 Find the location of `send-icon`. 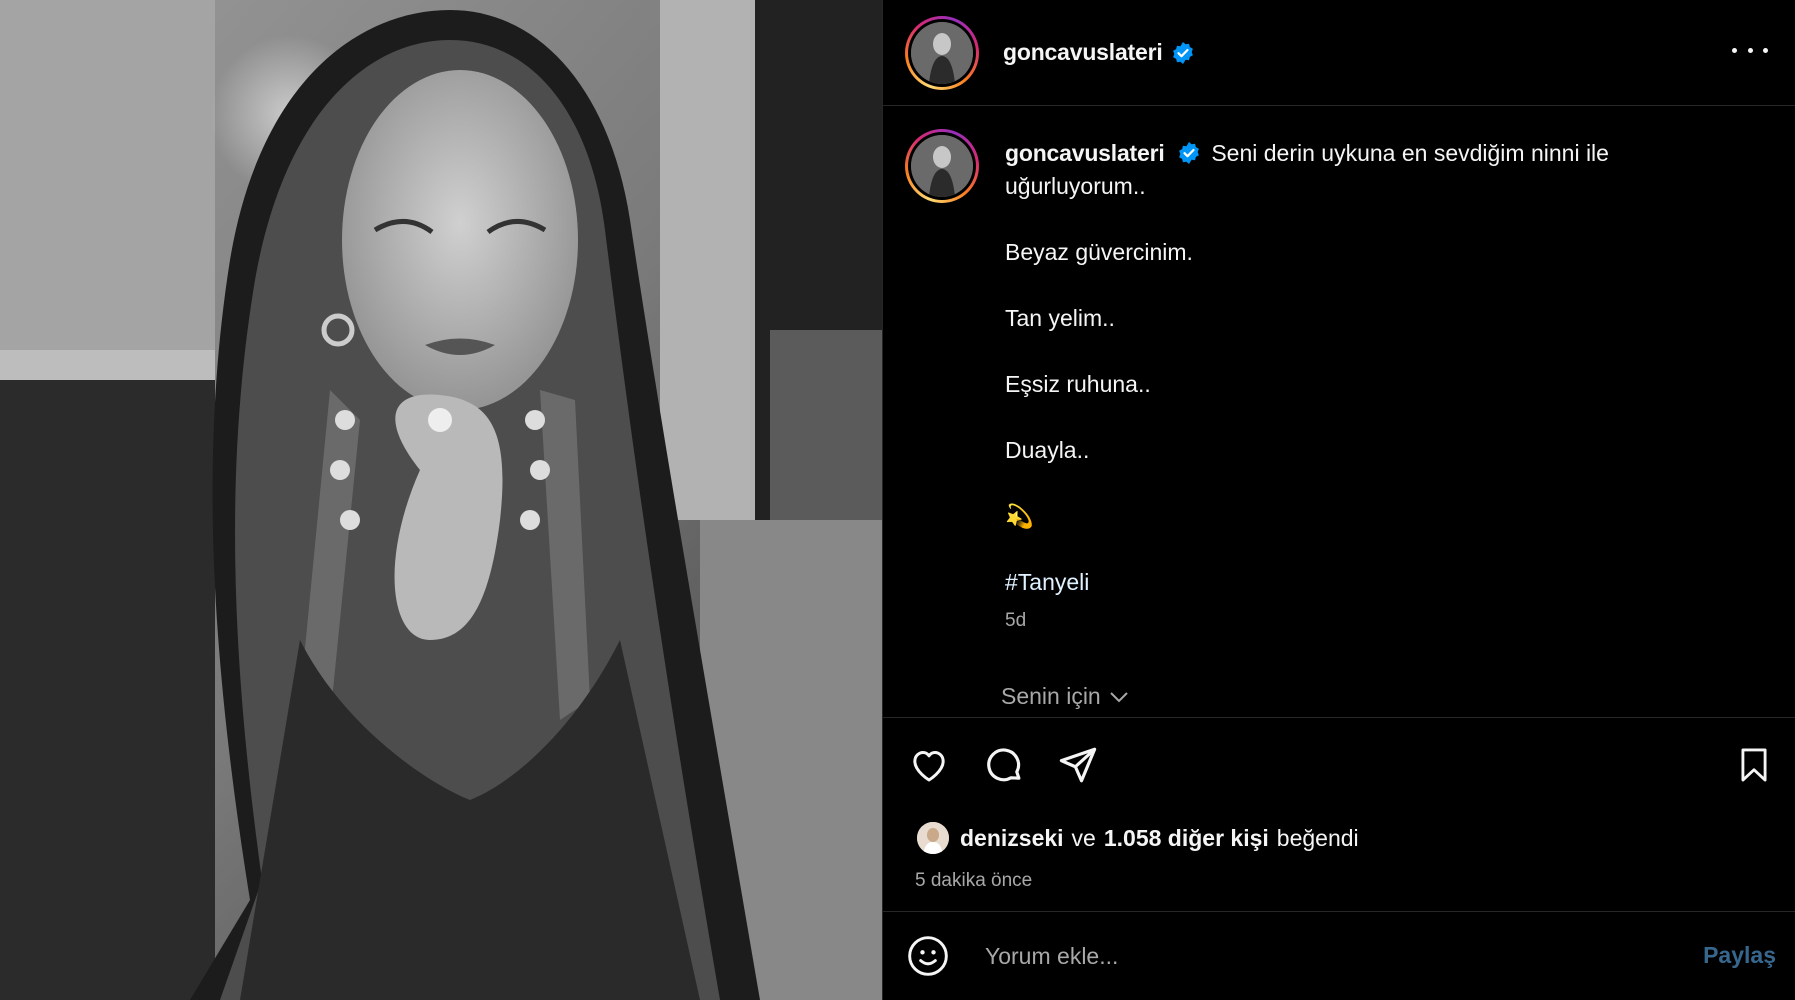

send-icon is located at coordinates (1078, 765).